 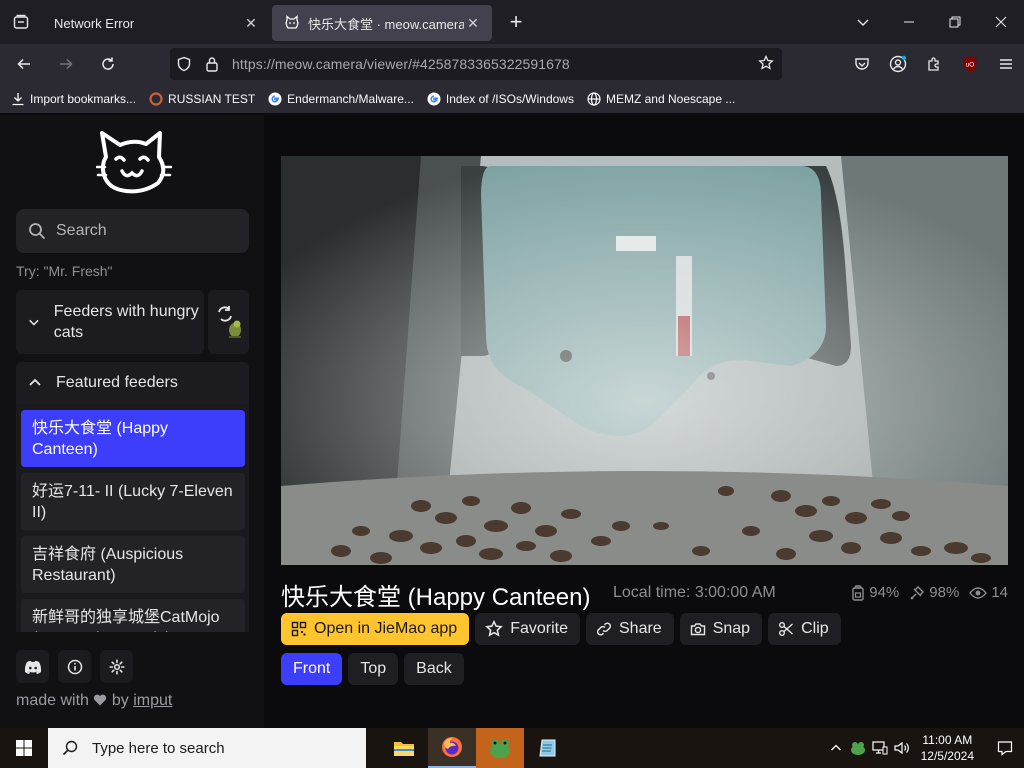 What do you see at coordinates (312, 669) in the screenshot?
I see `view-front-button: Front` at bounding box center [312, 669].